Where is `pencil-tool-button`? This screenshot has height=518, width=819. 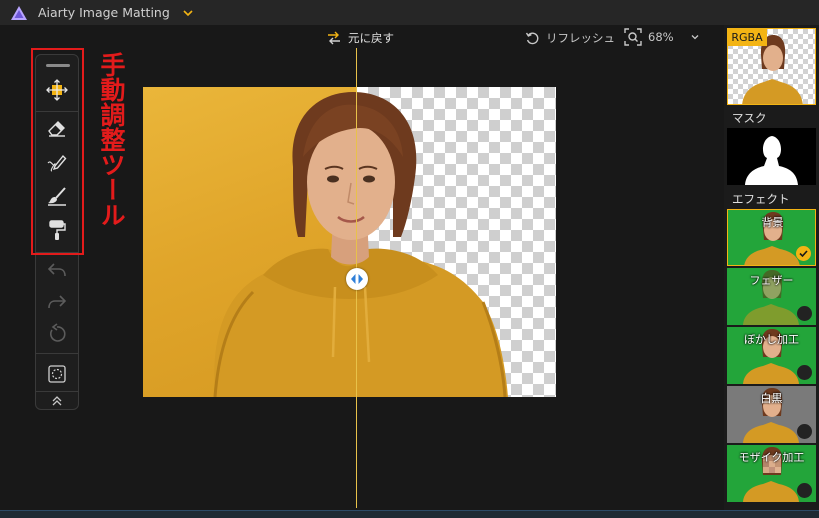 pencil-tool-button is located at coordinates (57, 162).